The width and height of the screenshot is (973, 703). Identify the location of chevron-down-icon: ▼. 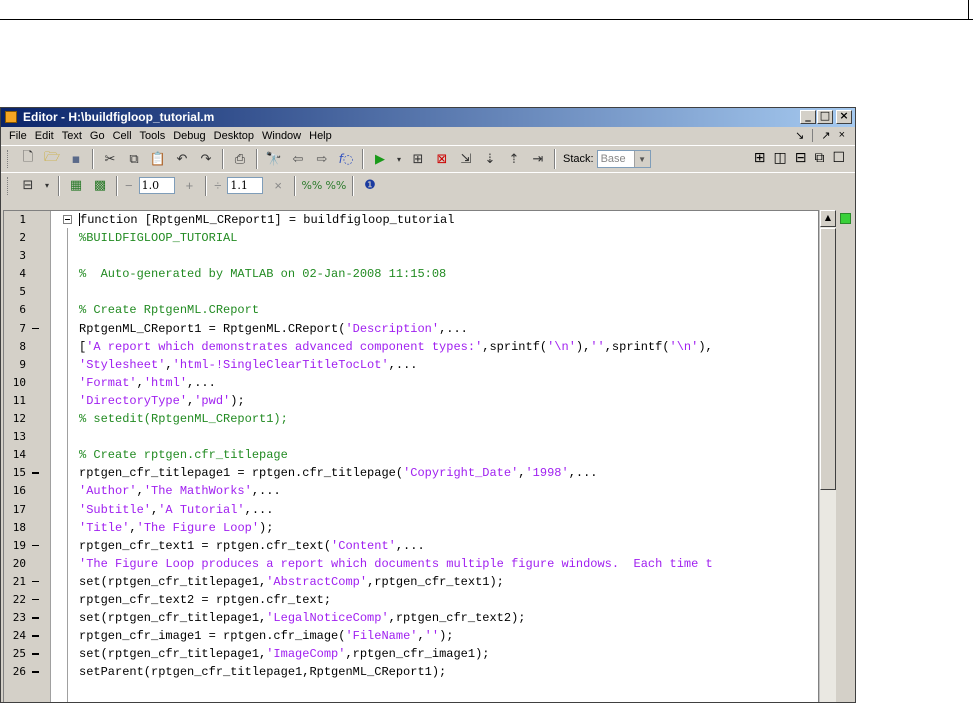
(641, 159).